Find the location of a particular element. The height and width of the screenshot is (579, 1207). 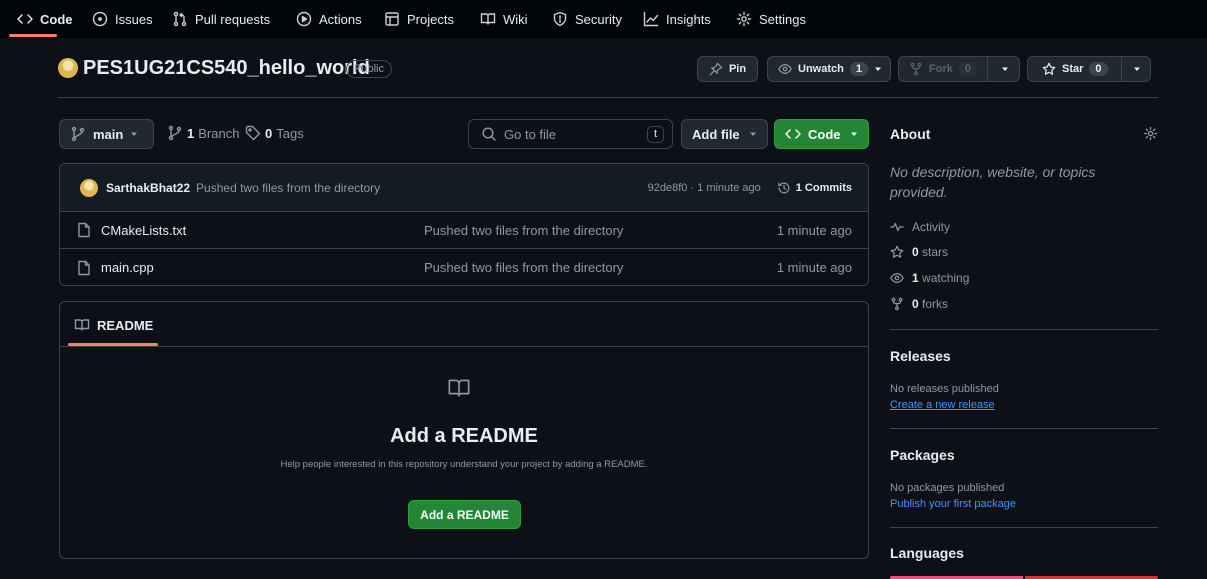

tab-readme: README is located at coordinates (113, 325).